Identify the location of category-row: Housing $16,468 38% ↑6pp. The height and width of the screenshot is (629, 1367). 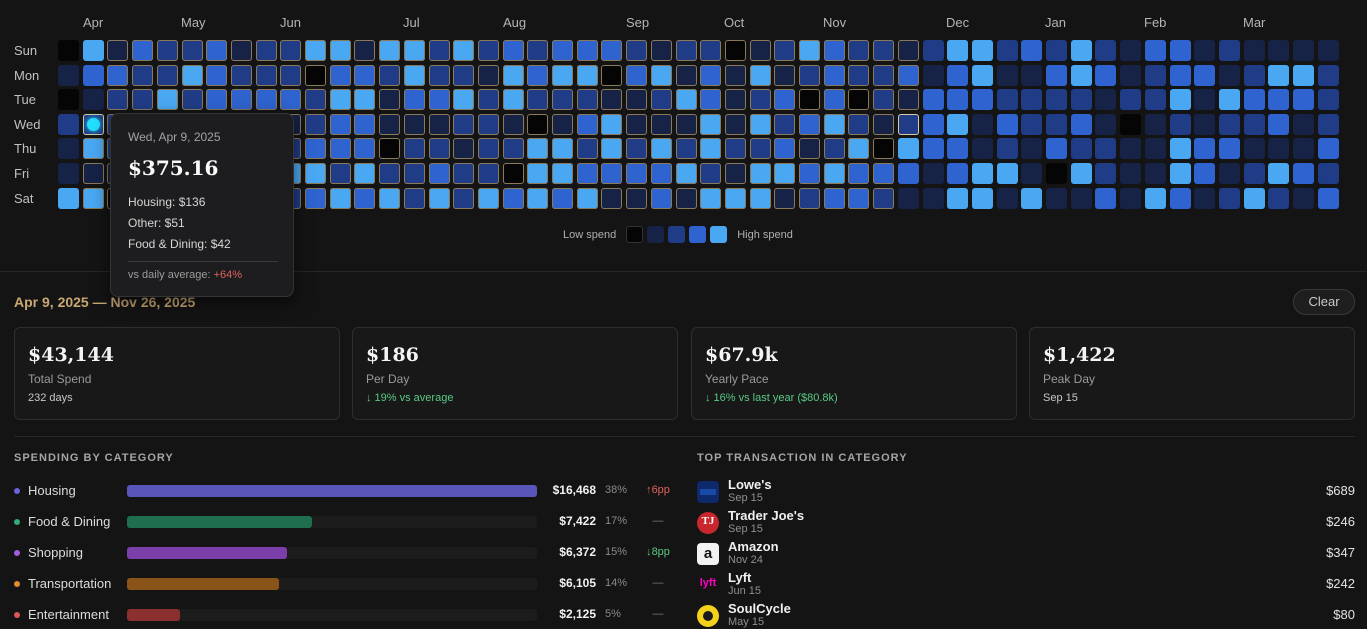
(344, 491).